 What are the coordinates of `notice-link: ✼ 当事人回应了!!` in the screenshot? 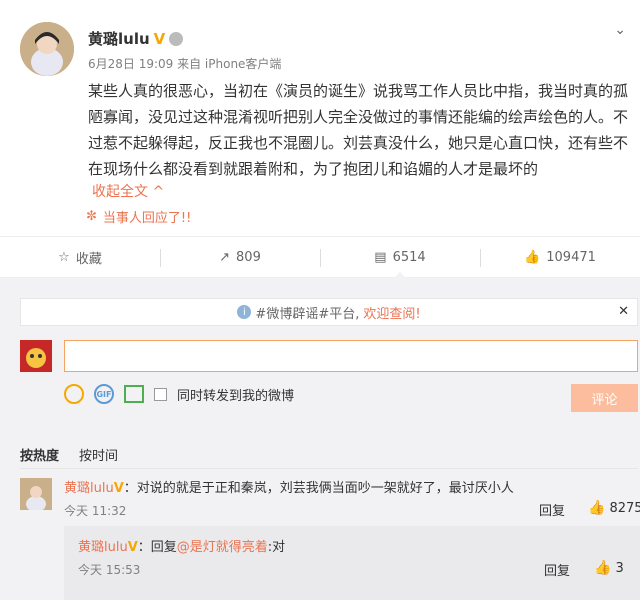 It's located at (138, 216).